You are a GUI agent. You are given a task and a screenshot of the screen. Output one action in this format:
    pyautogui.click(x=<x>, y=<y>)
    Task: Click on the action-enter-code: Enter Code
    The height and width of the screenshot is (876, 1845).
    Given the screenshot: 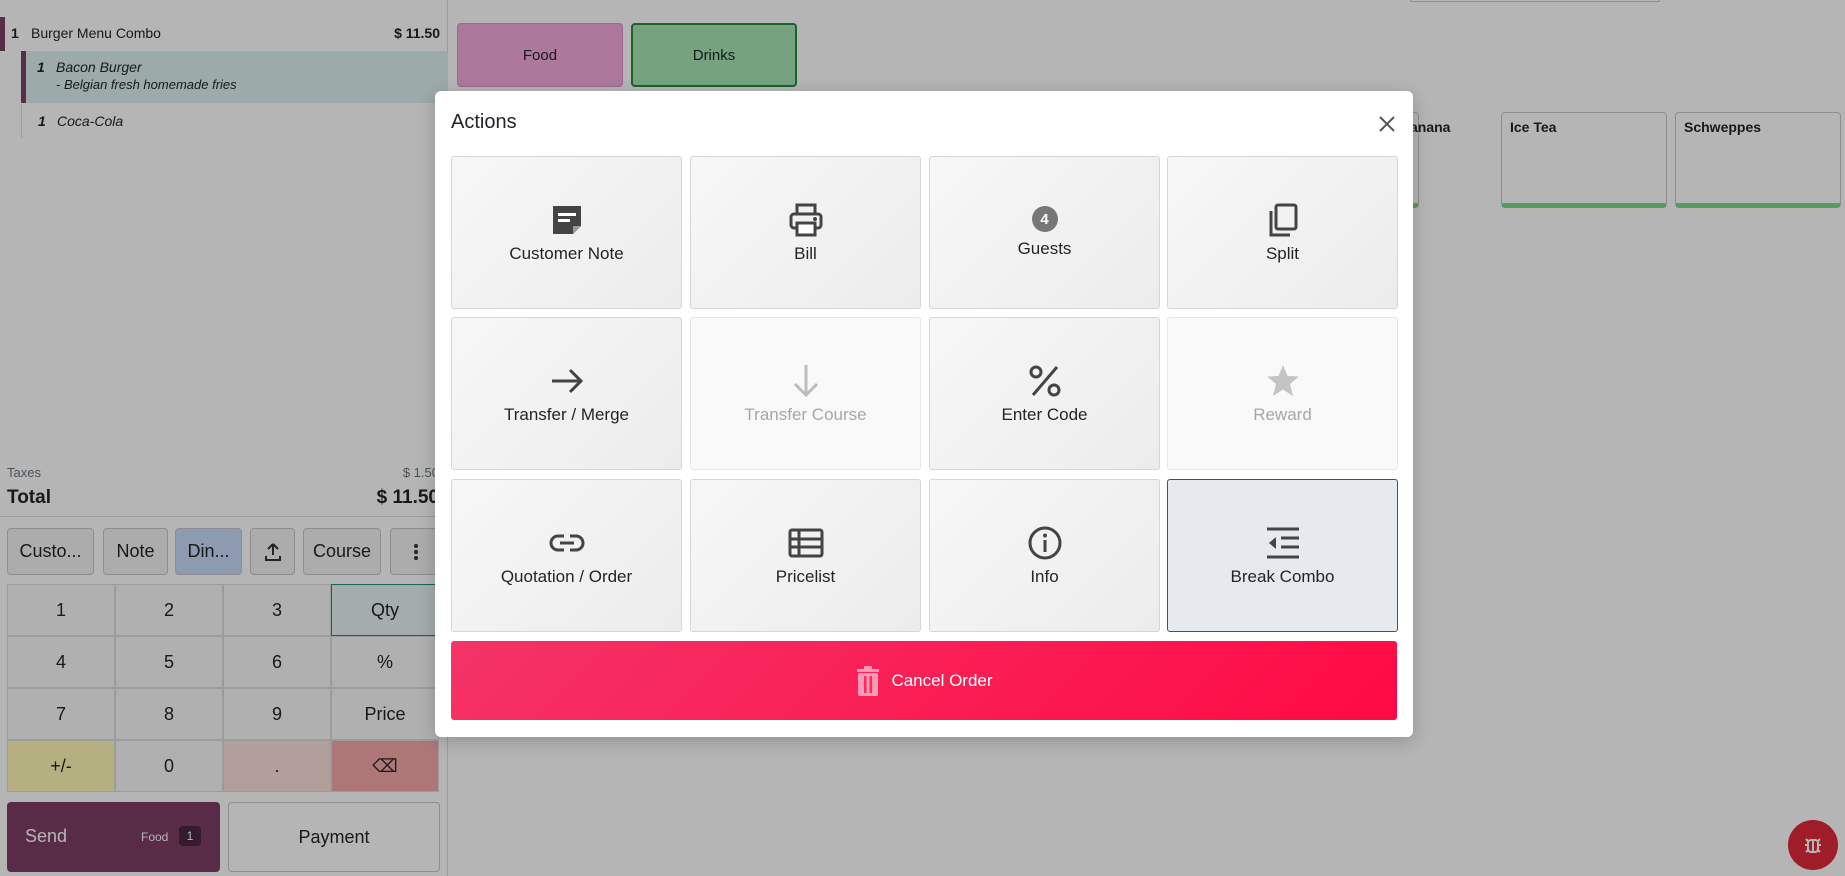 What is the action you would take?
    pyautogui.click(x=1044, y=393)
    